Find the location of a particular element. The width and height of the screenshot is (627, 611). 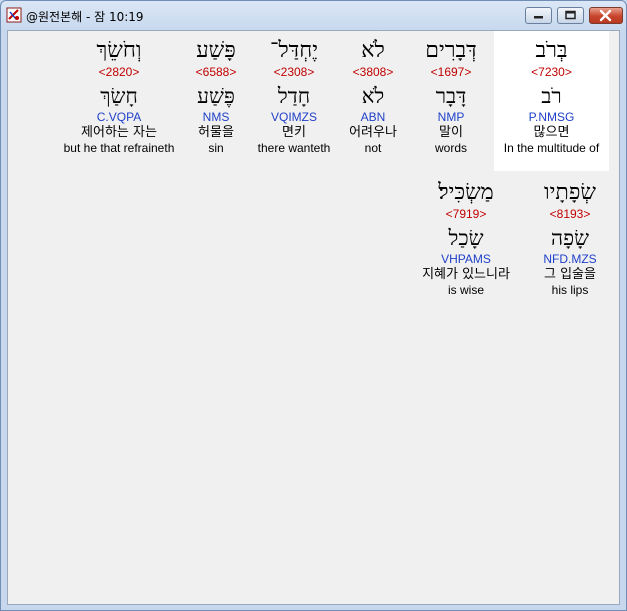

lemma-word: פֶּשַׁע is located at coordinates (216, 96).